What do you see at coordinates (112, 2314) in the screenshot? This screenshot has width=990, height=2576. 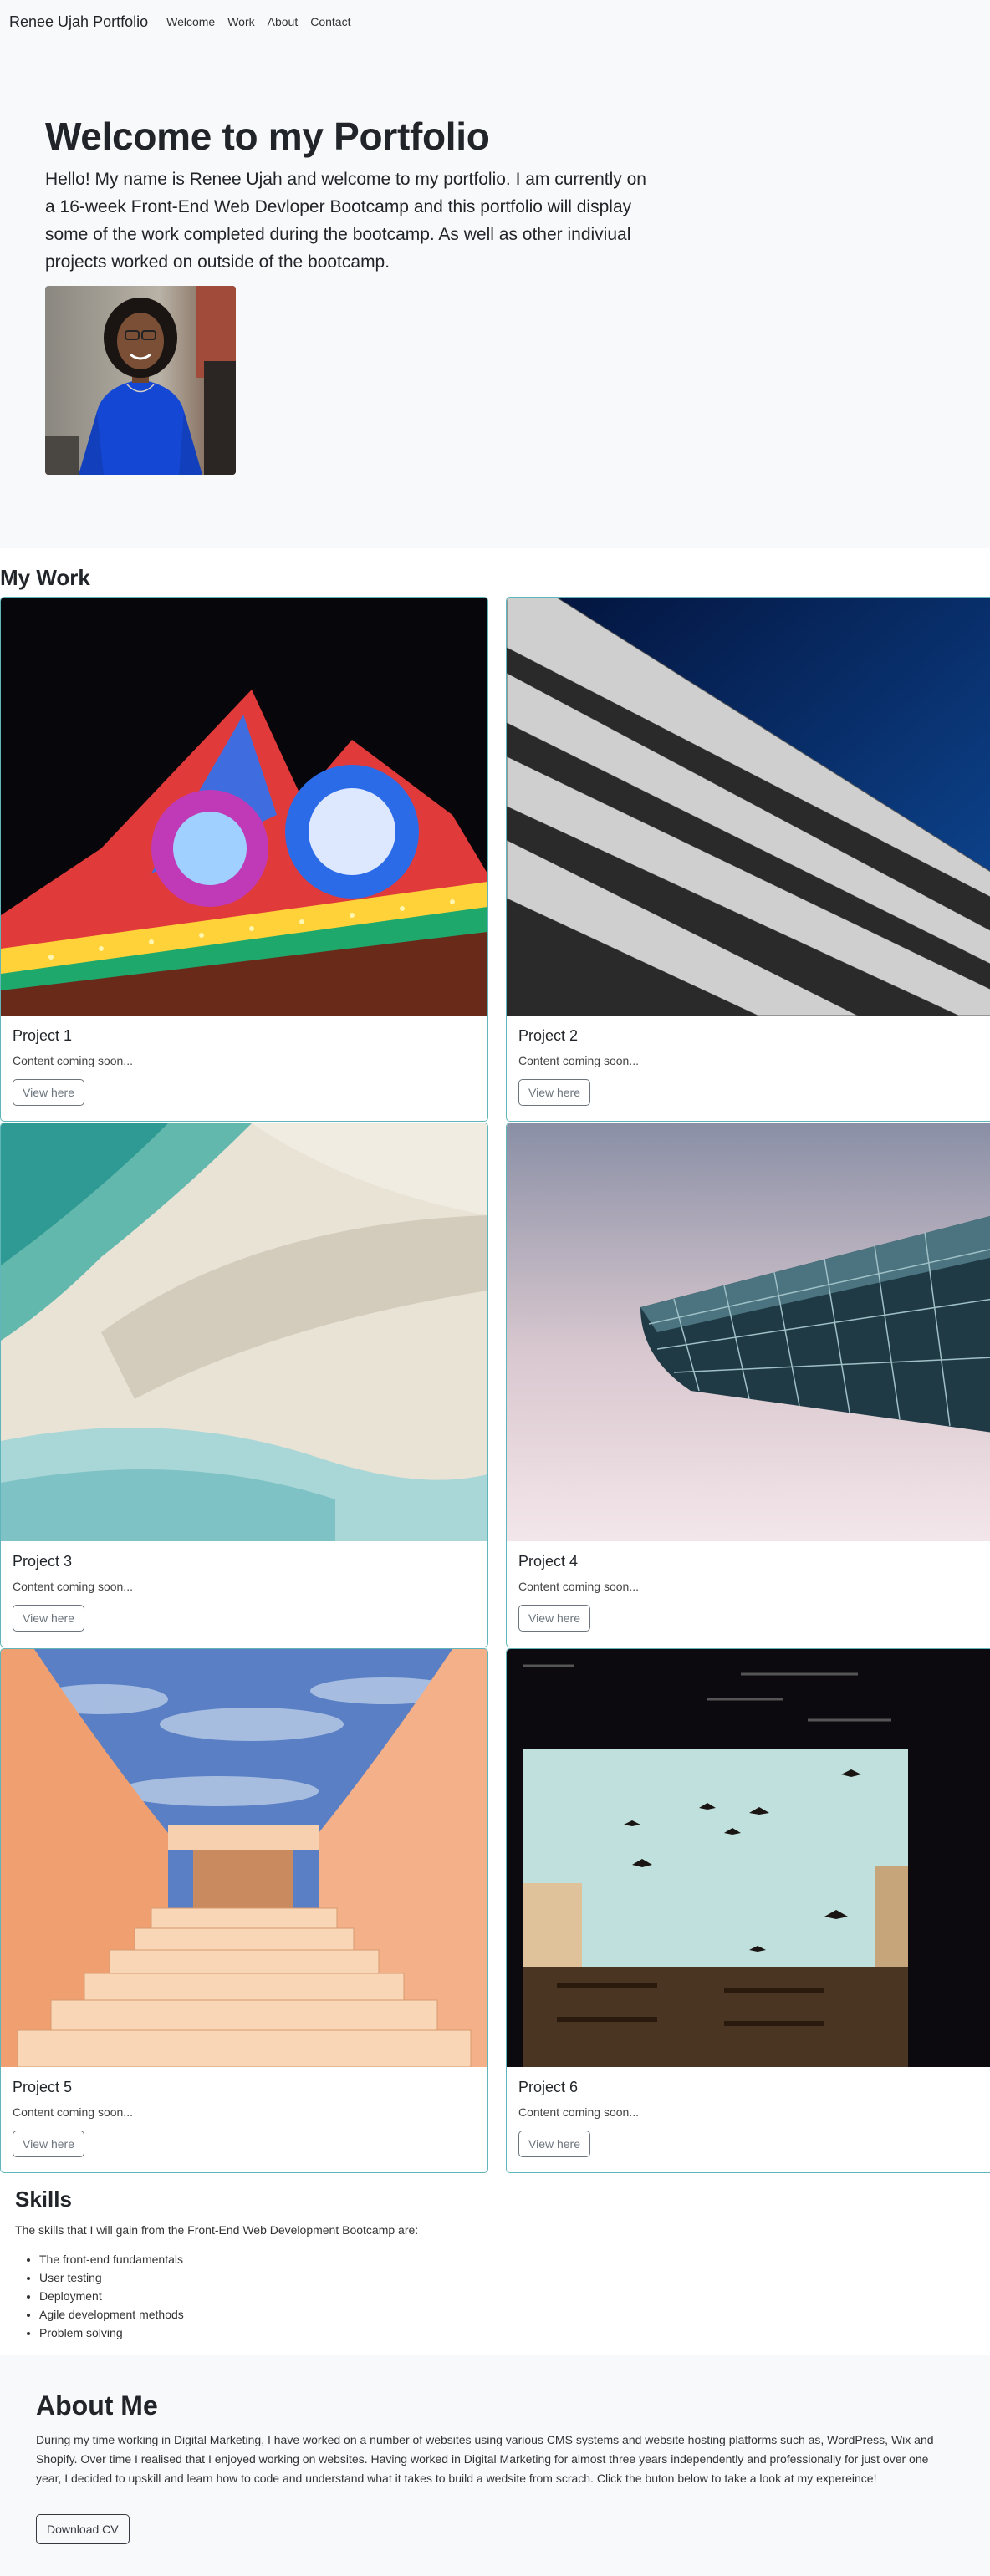 I see `skill-item: Agile development methods` at bounding box center [112, 2314].